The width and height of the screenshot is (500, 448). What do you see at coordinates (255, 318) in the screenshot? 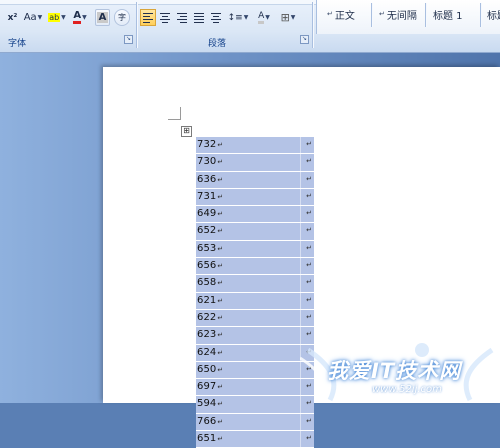
I see `table-row: 622↵ ↵` at bounding box center [255, 318].